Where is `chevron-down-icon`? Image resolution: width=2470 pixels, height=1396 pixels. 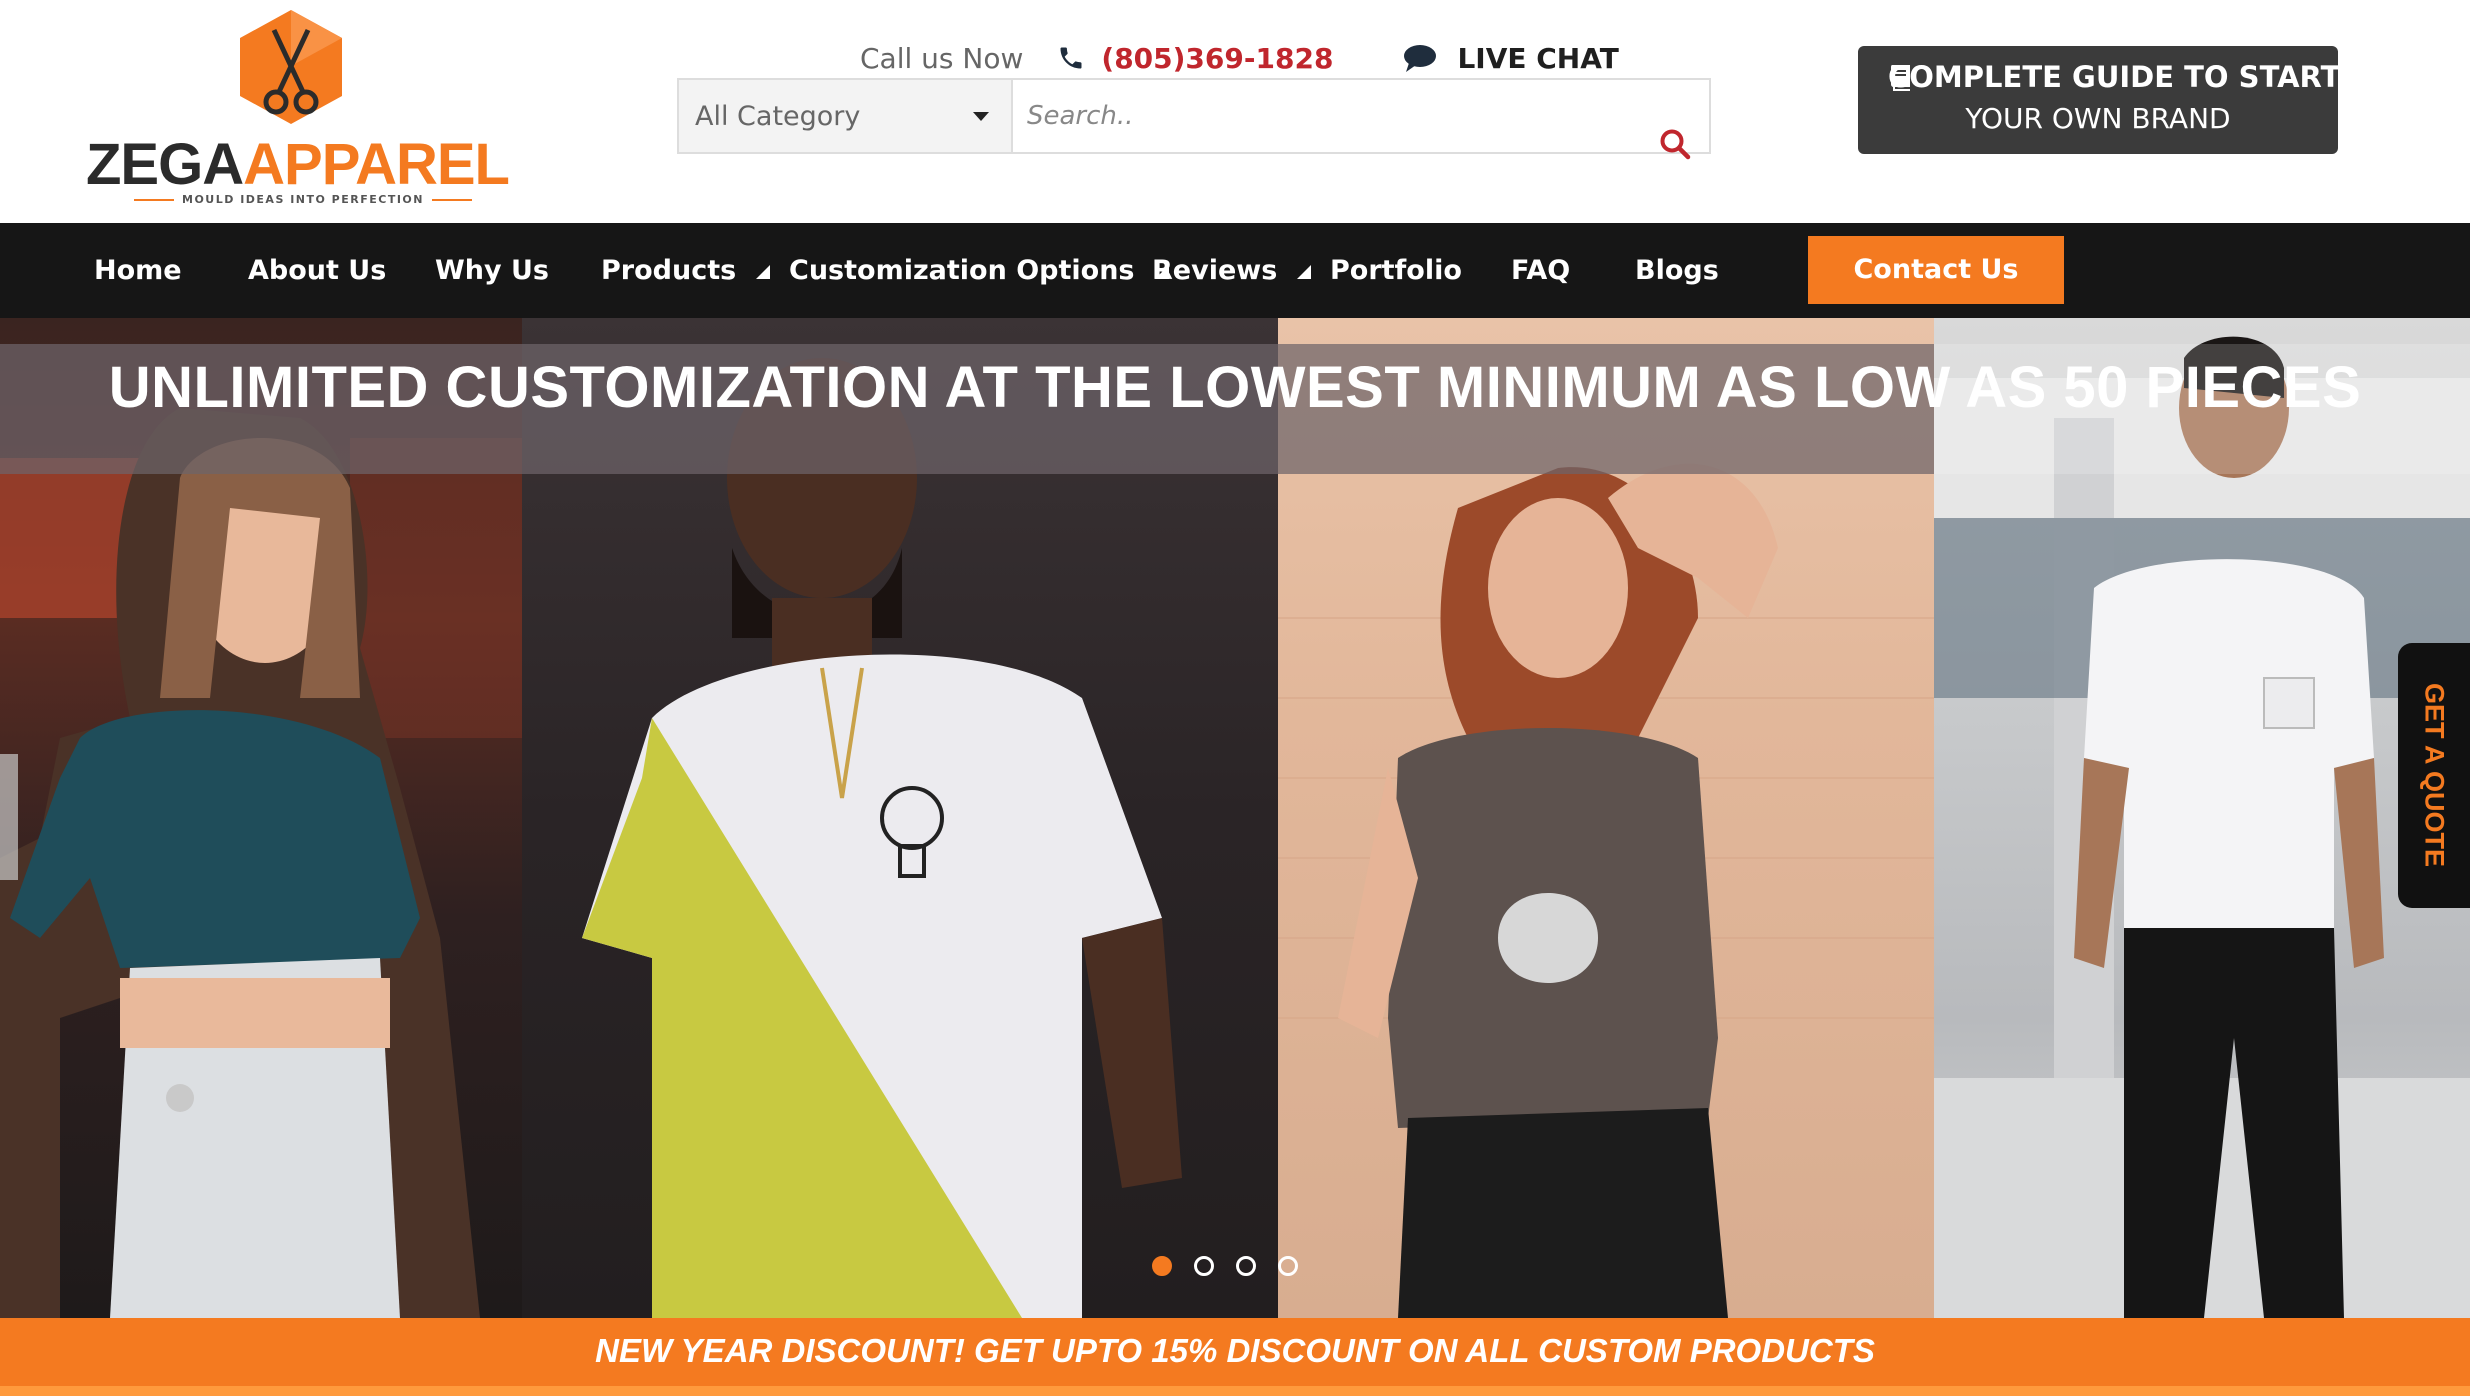 chevron-down-icon is located at coordinates (981, 116).